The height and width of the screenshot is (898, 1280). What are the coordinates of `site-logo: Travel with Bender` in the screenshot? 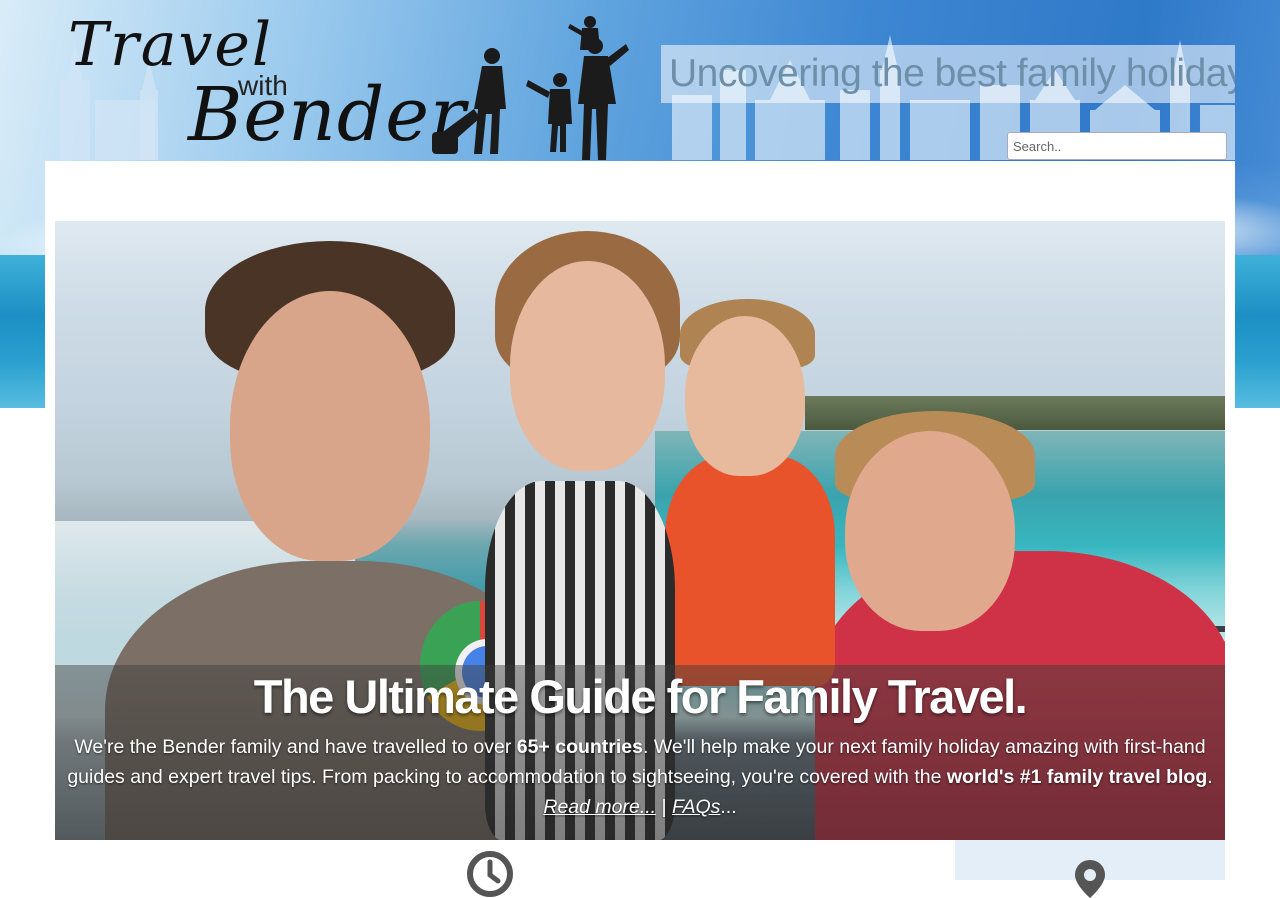 It's located at (265, 85).